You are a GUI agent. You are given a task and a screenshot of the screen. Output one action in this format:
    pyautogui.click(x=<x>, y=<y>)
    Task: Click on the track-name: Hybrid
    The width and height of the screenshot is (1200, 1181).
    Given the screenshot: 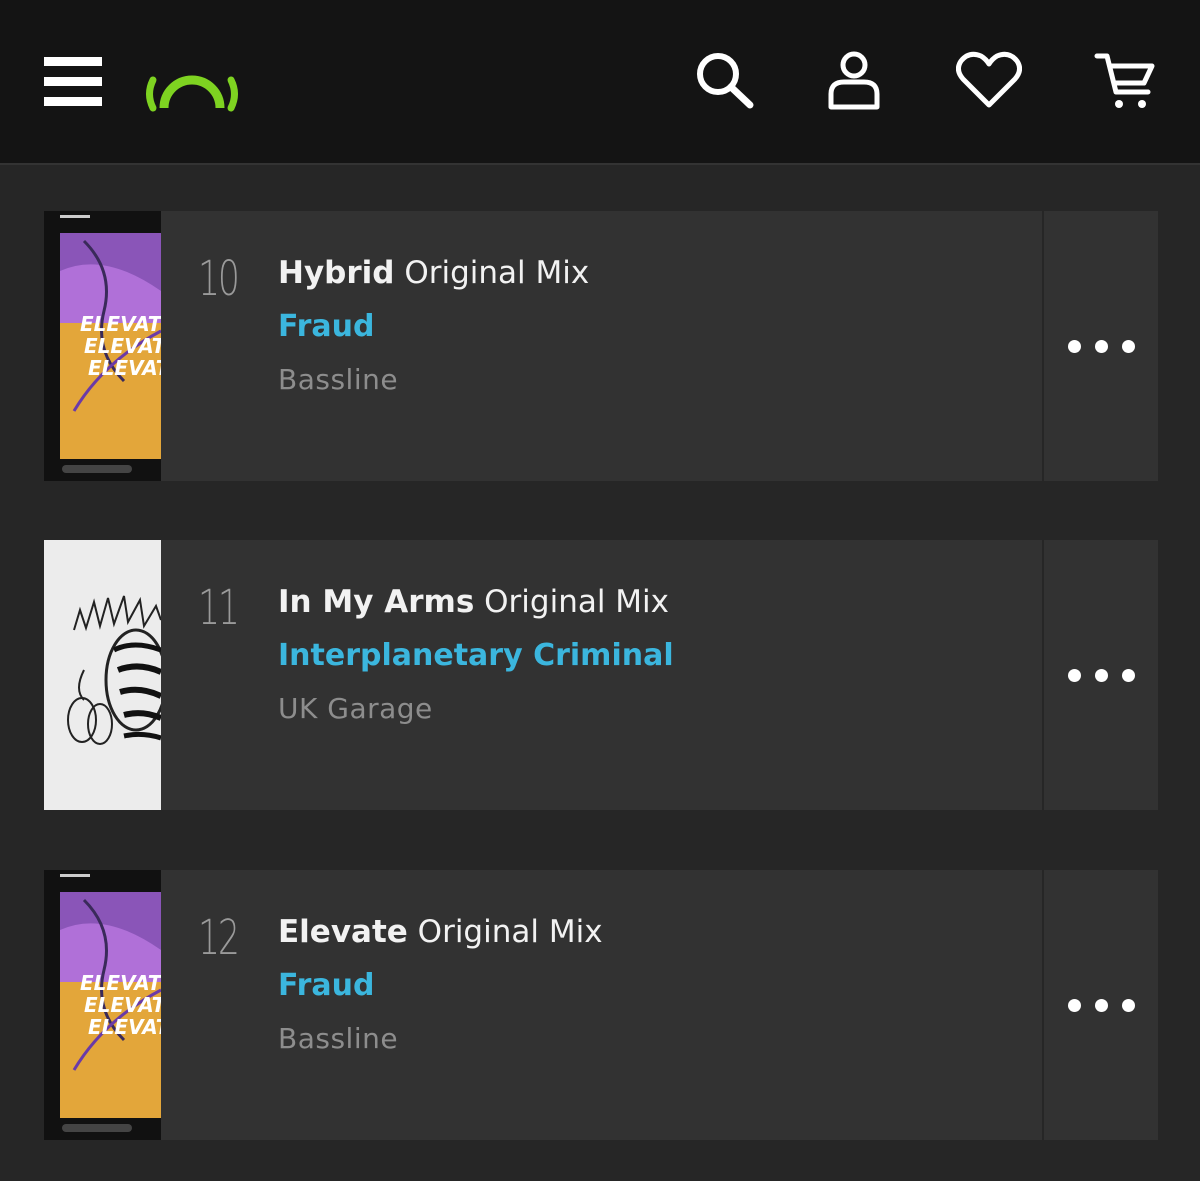 What is the action you would take?
    pyautogui.click(x=336, y=273)
    